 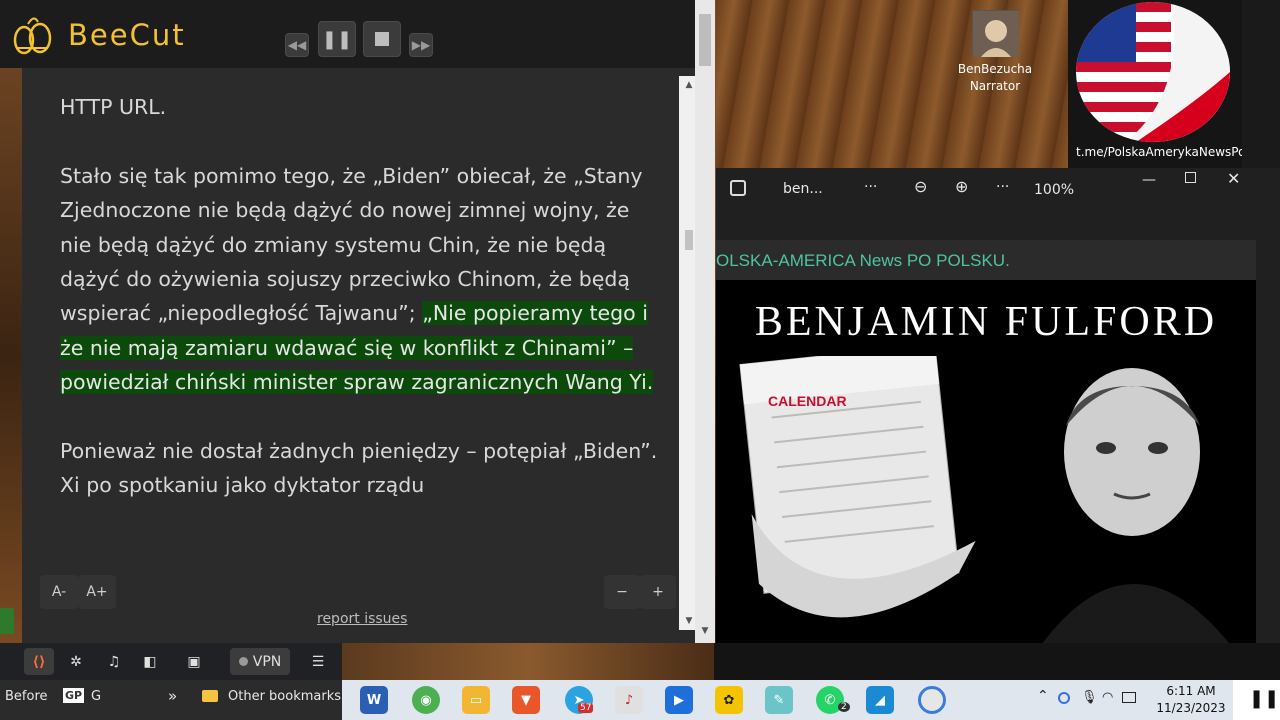 I want to click on wallet-button: ▣, so click(x=194, y=661).